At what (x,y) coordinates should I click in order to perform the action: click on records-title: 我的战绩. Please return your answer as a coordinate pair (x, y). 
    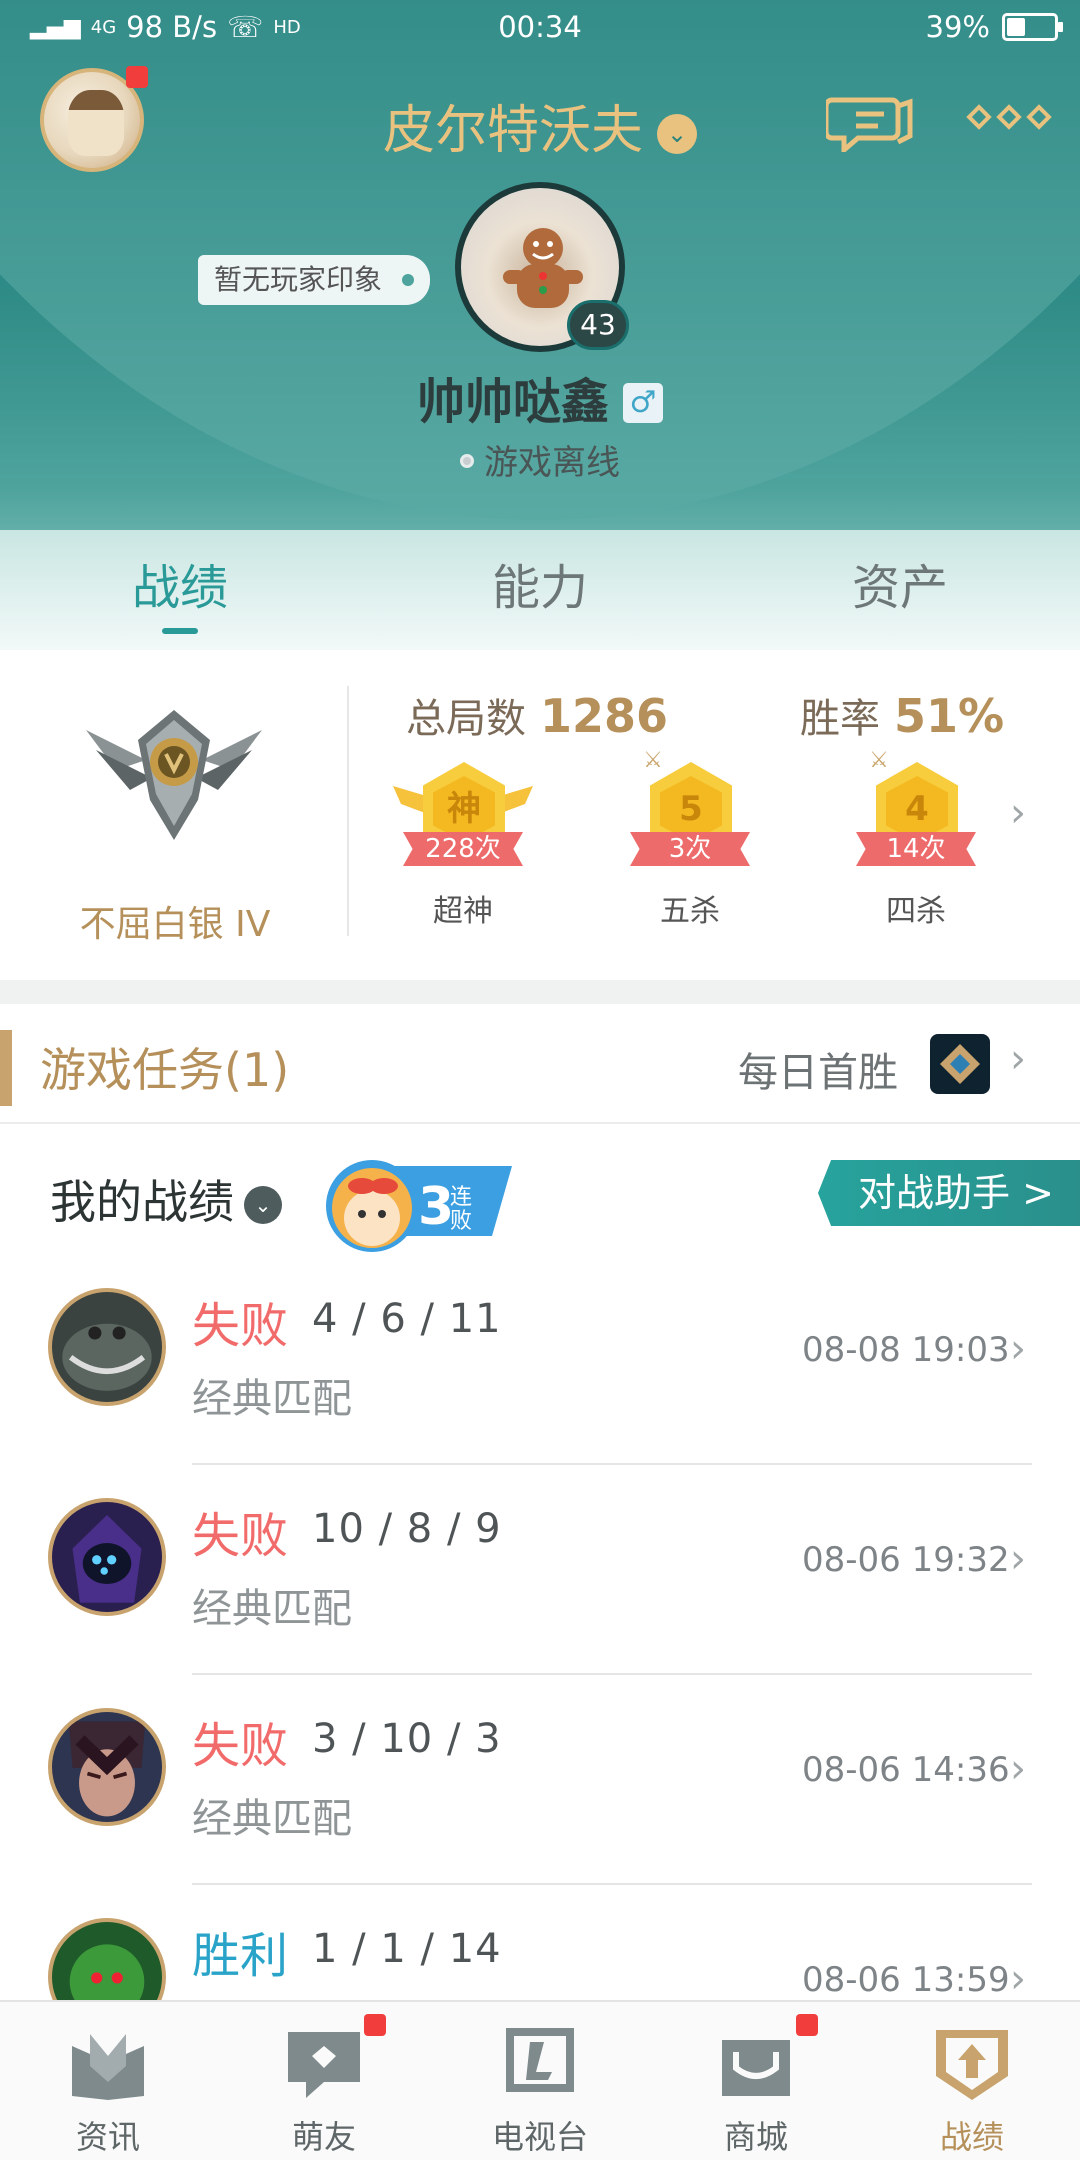
    Looking at the image, I should click on (142, 1202).